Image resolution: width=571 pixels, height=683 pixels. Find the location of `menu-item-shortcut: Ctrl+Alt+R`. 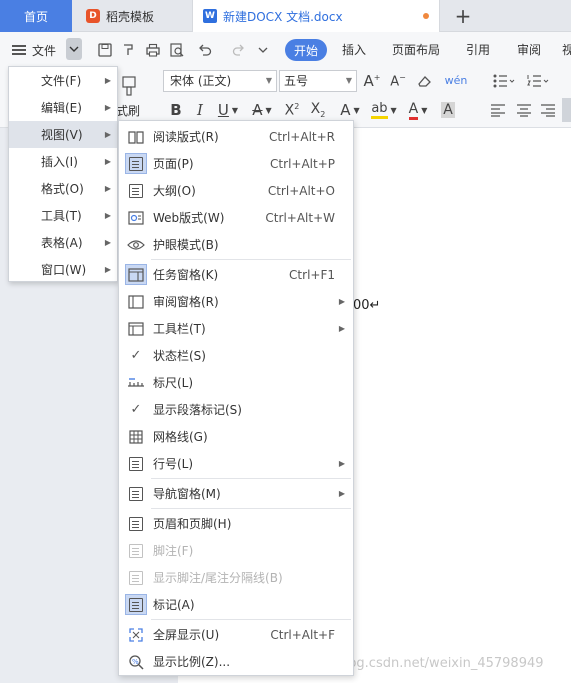

menu-item-shortcut: Ctrl+Alt+R is located at coordinates (301, 136).